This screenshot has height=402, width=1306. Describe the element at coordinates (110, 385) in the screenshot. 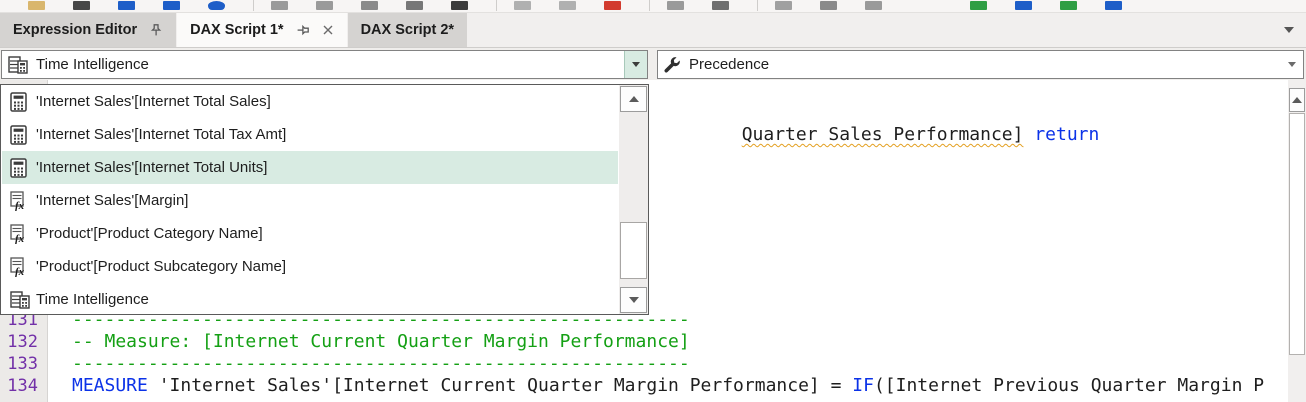

I see `dax-keyword: MEASURE` at that location.